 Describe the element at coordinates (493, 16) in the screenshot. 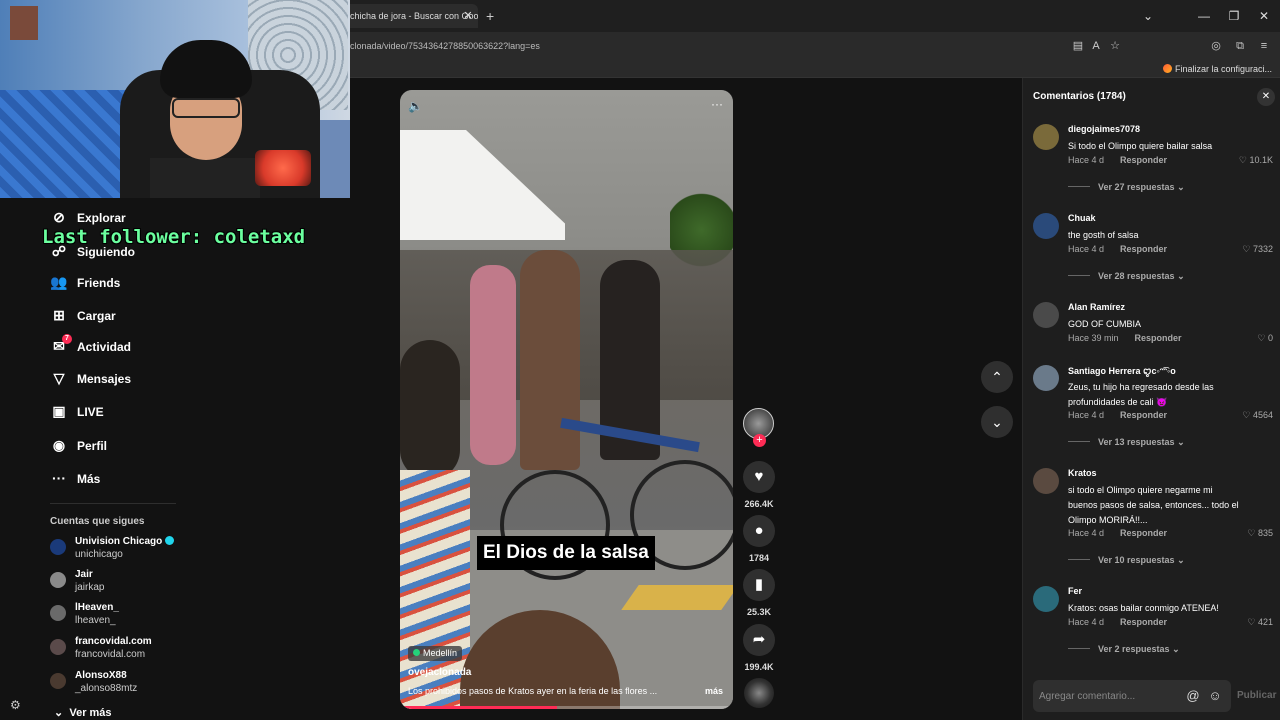

I see `new-tab-icon: +` at that location.